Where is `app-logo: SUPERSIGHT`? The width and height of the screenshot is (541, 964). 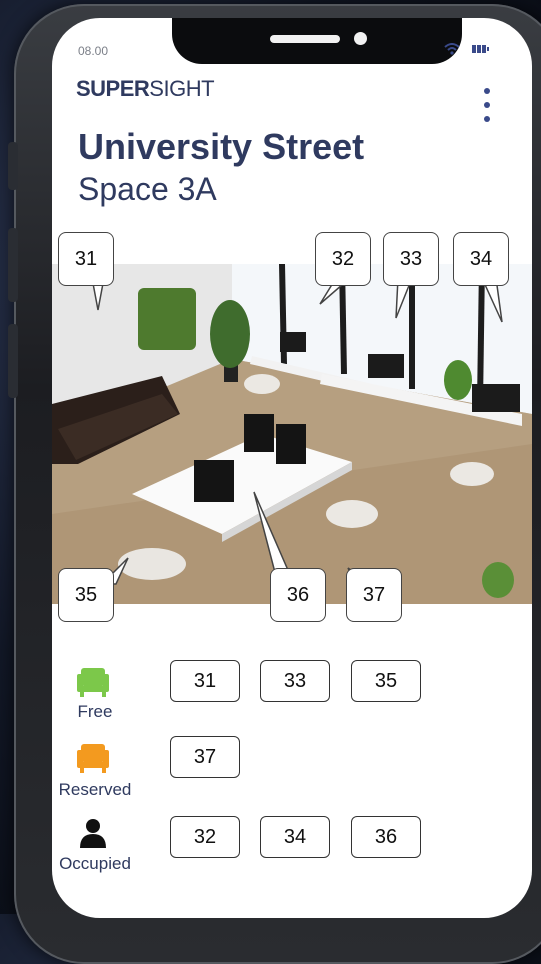 app-logo: SUPERSIGHT is located at coordinates (145, 89).